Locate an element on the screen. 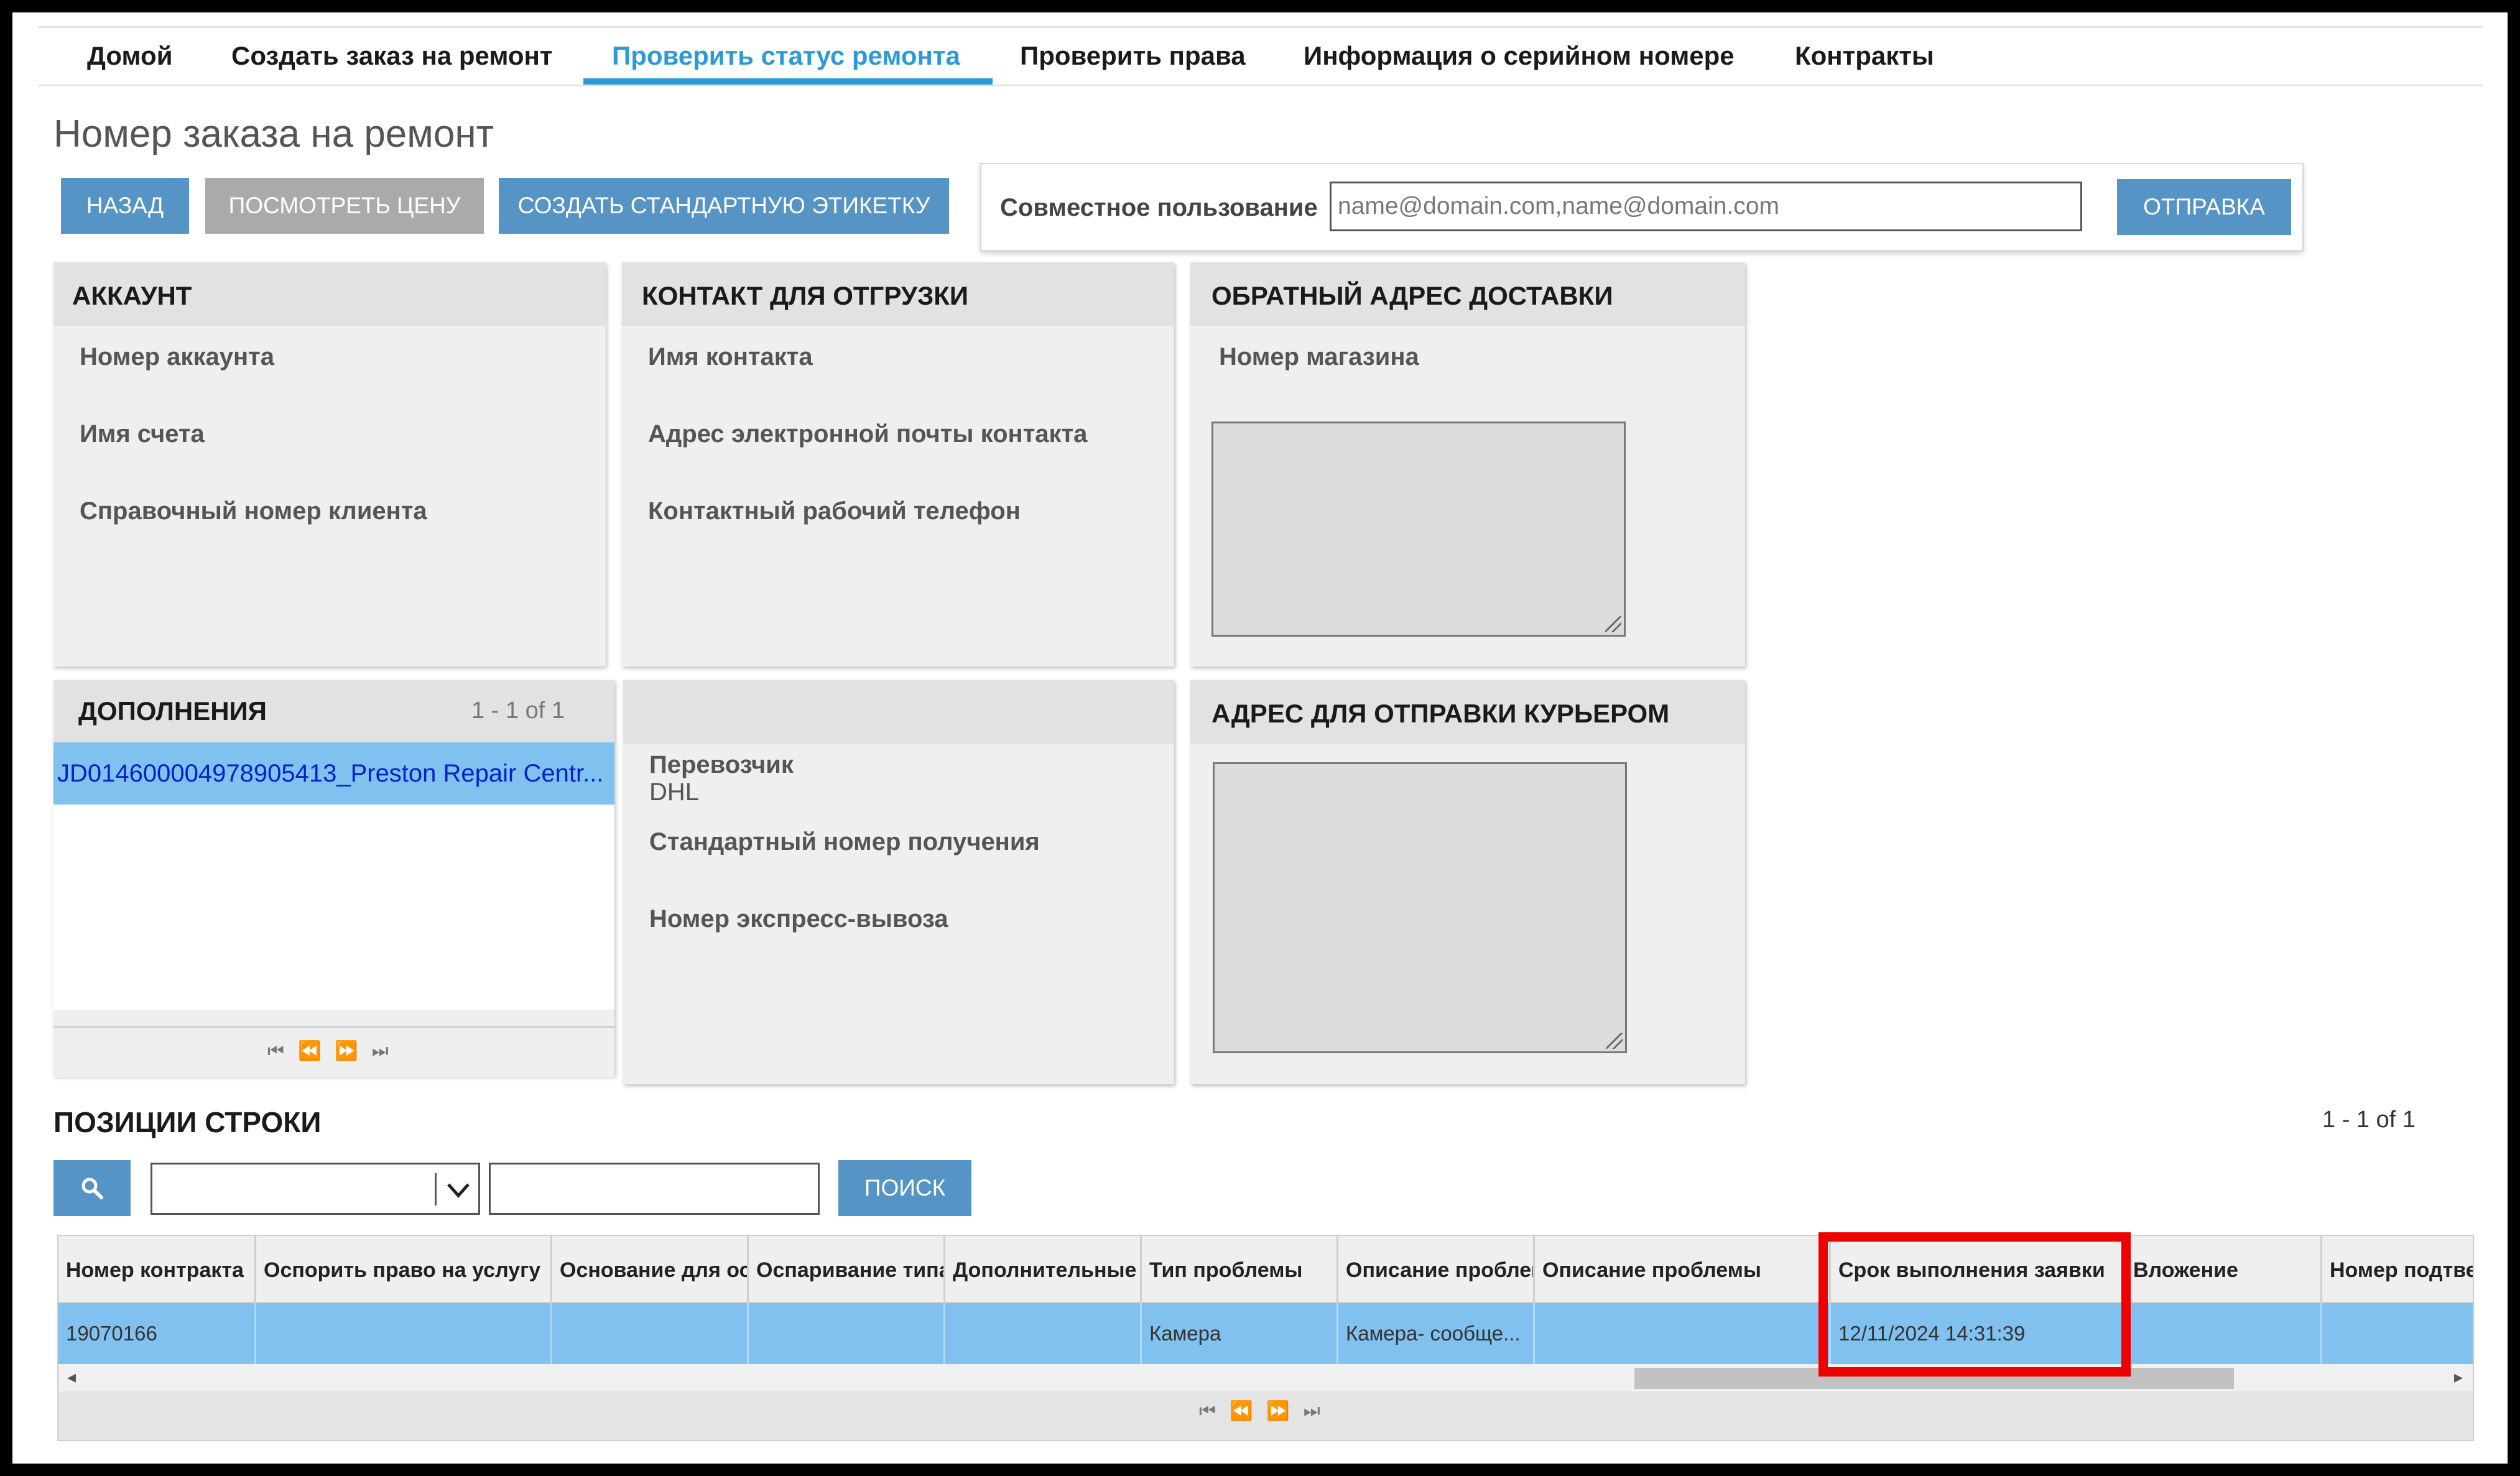 The width and height of the screenshot is (2520, 1476). account-number-label: Номер аккаунта is located at coordinates (177, 357).